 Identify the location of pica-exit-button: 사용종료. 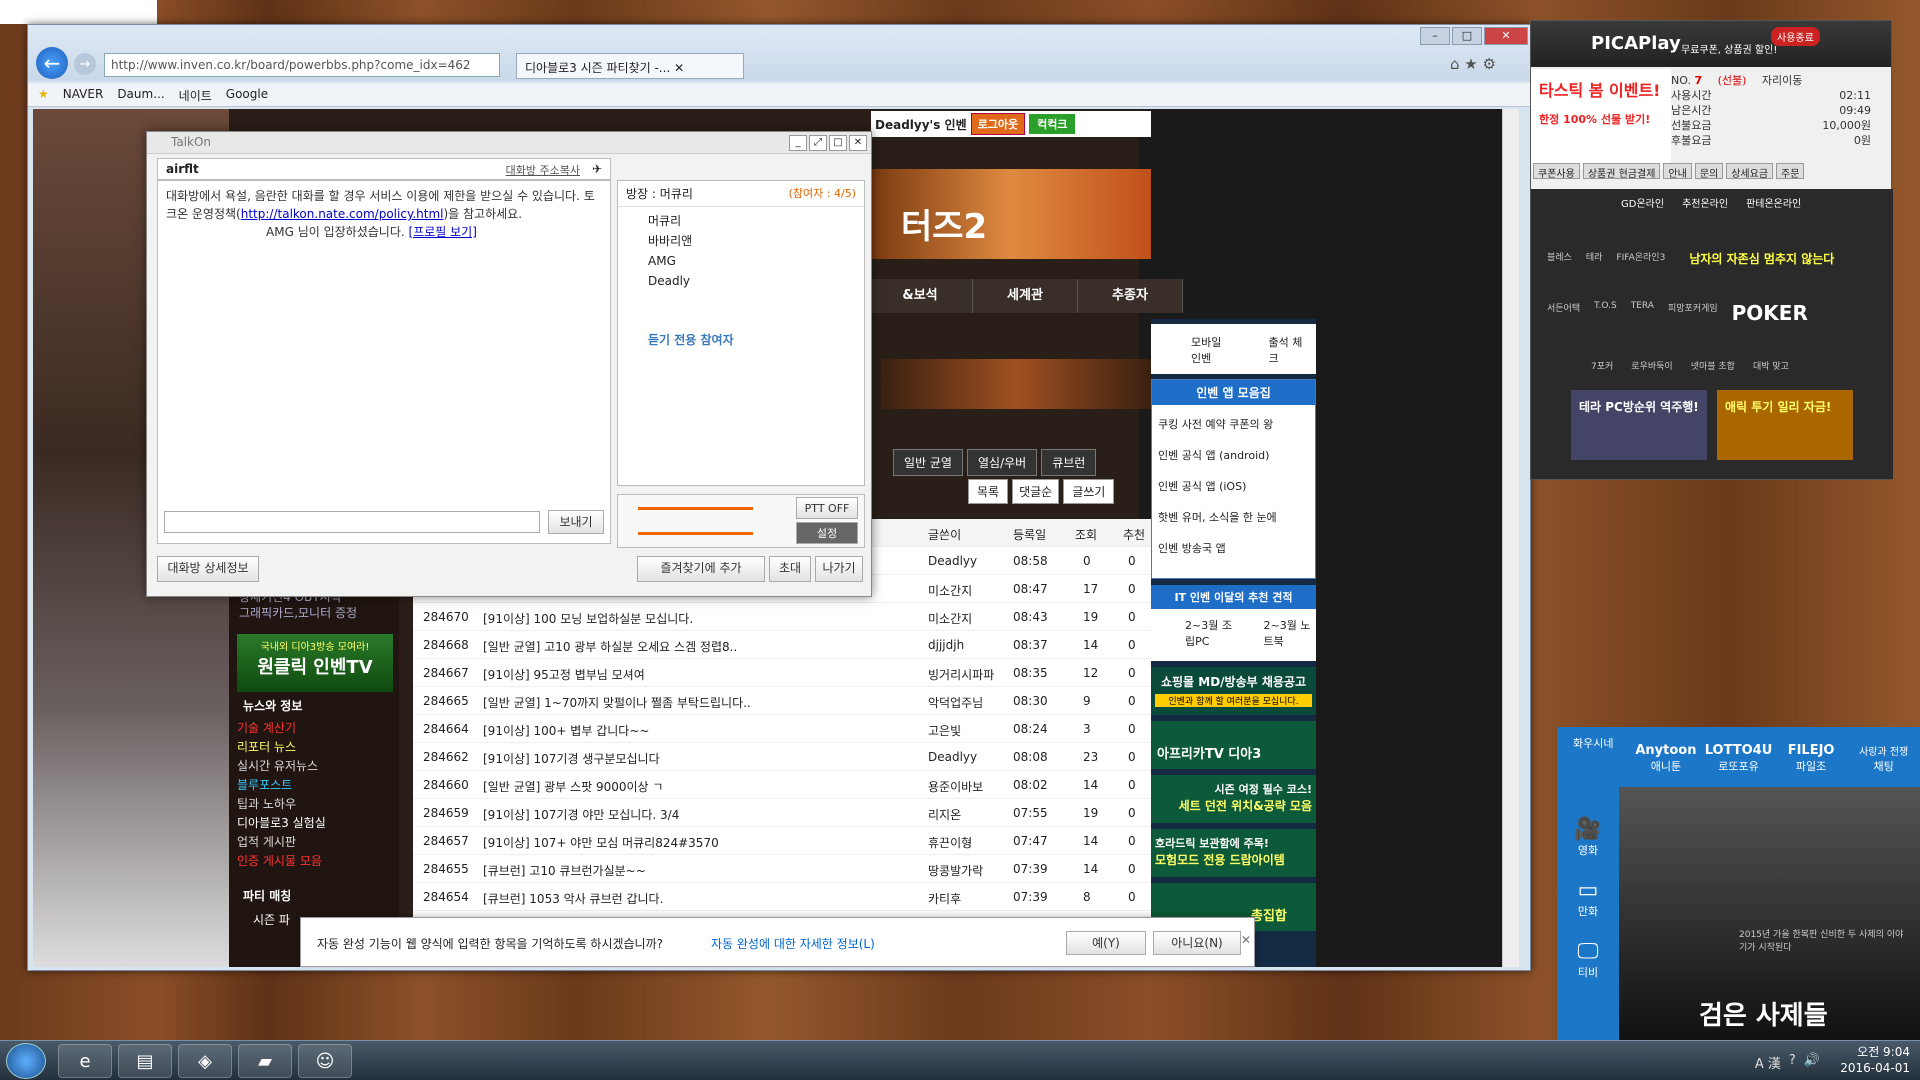
(1795, 36).